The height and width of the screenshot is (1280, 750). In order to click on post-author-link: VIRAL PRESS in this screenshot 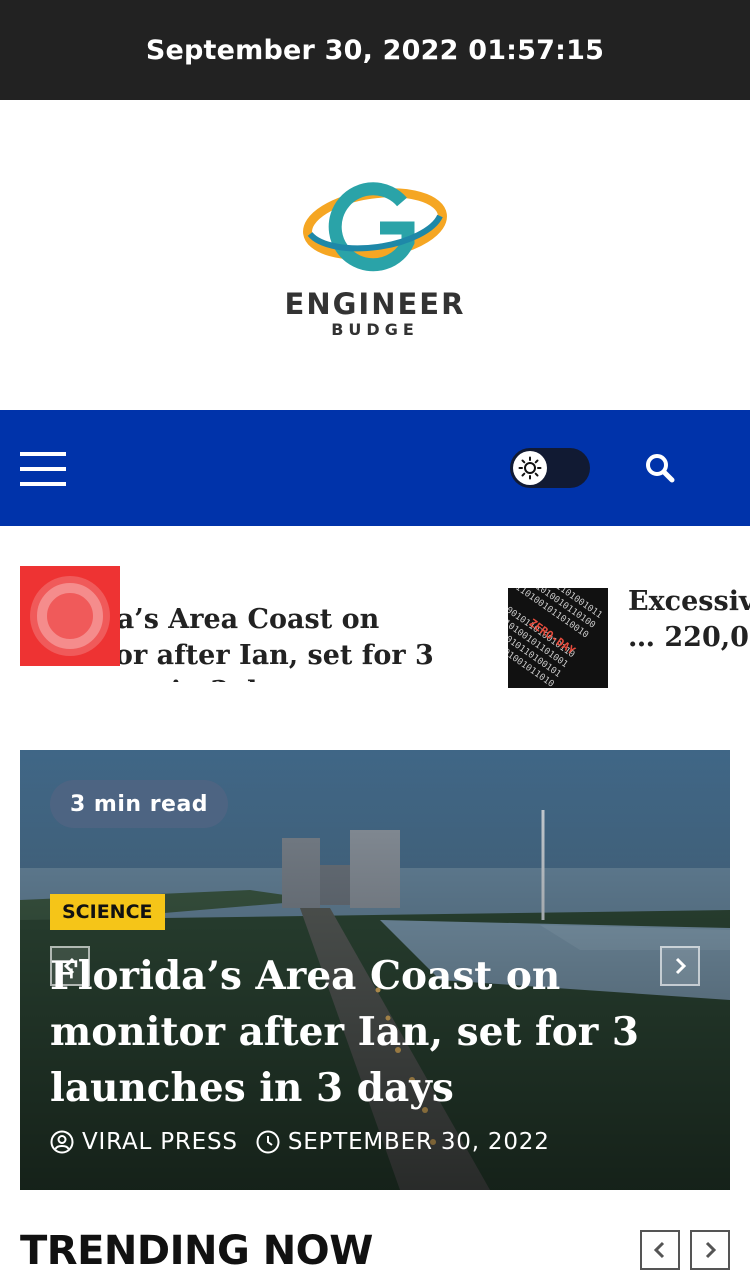, I will do `click(144, 1142)`.